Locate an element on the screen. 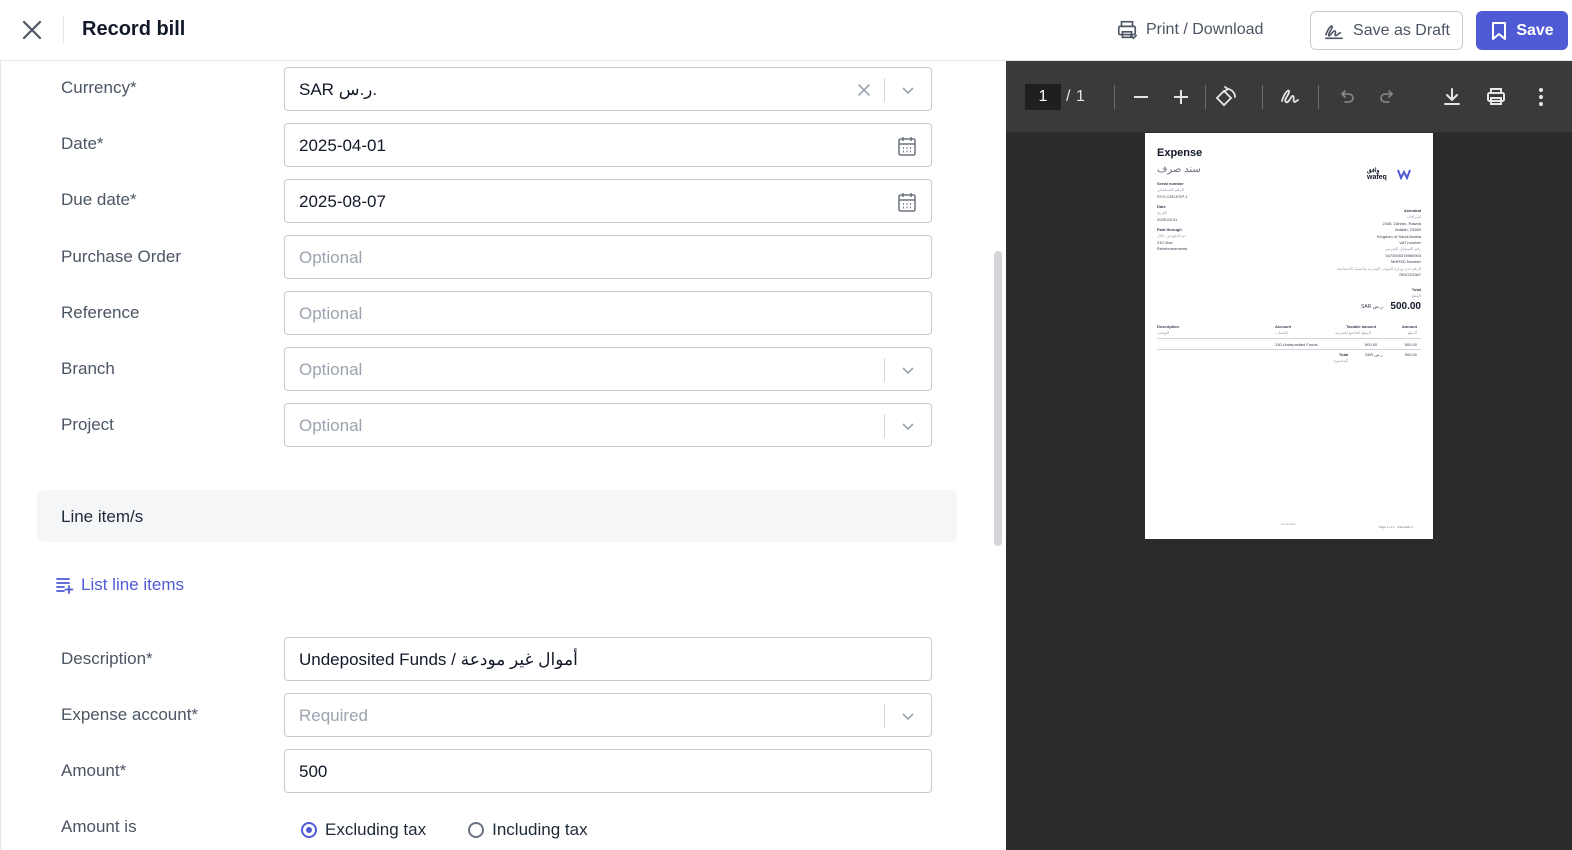 The height and width of the screenshot is (850, 1572). excluding-tax-label: Excluding tax is located at coordinates (376, 829).